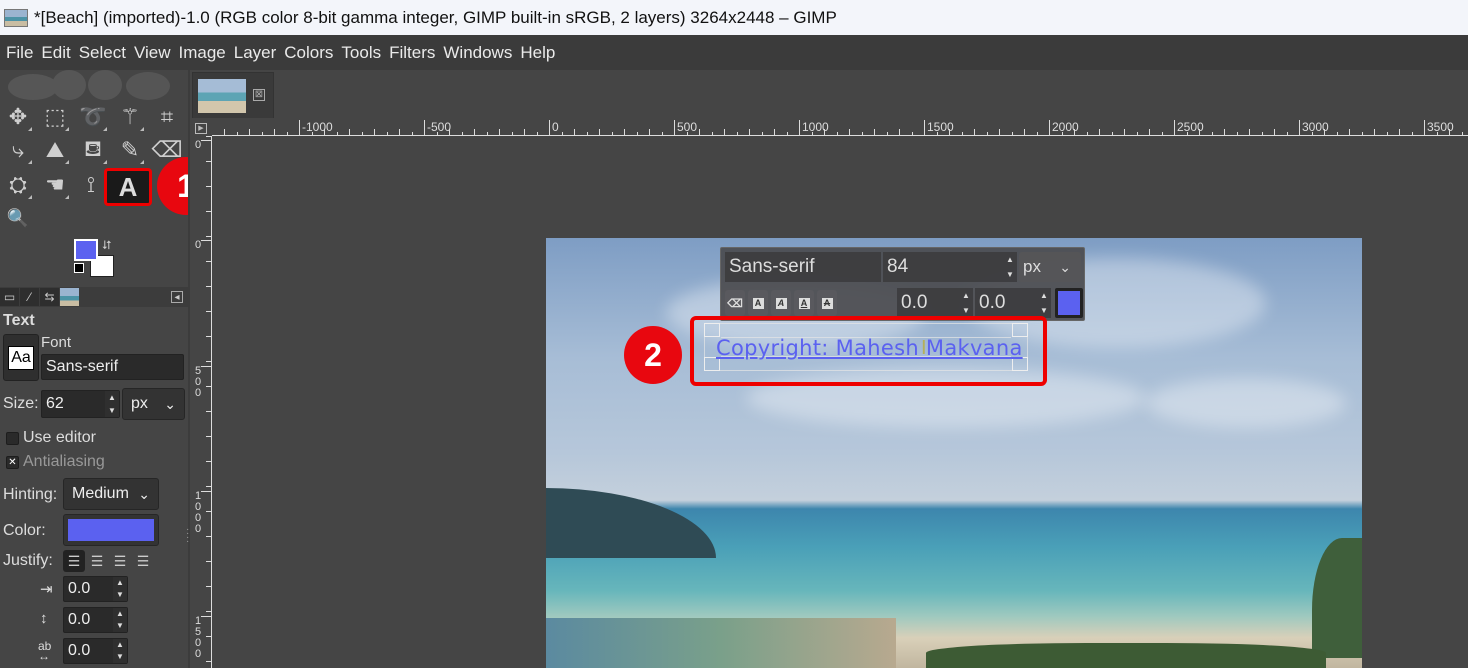  I want to click on menu-select: Select, so click(102, 53).